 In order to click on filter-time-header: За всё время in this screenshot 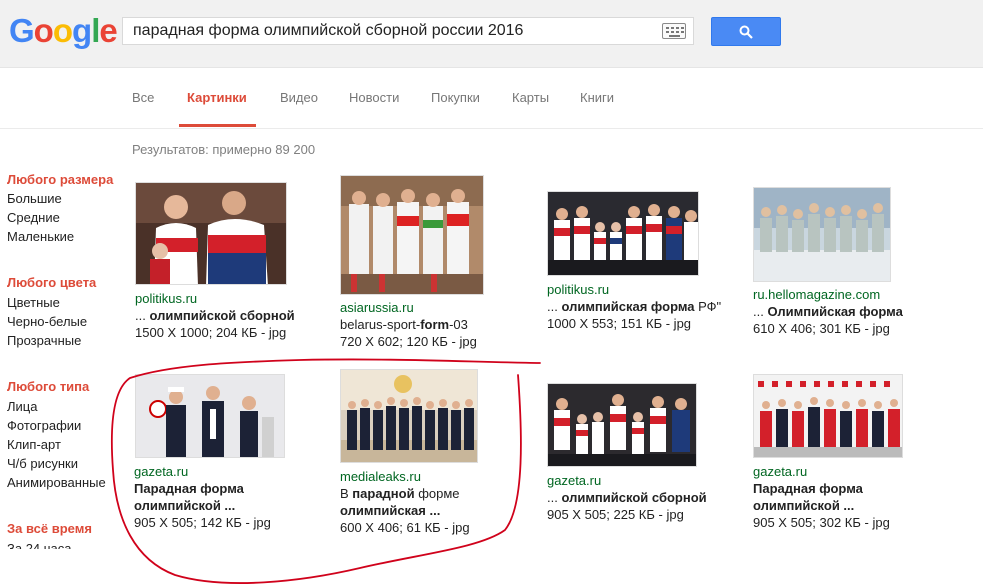, I will do `click(49, 528)`.